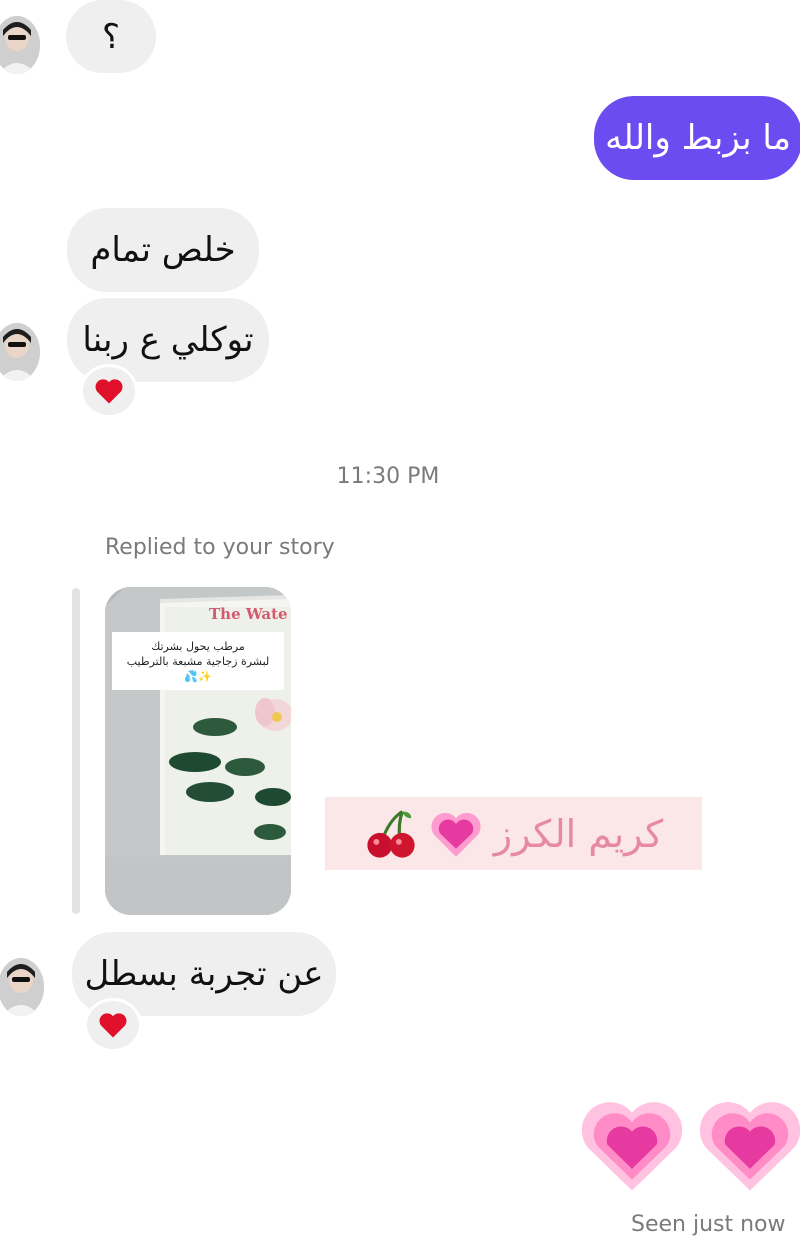 The image size is (800, 1237). I want to click on message-text: ؟, so click(111, 36).